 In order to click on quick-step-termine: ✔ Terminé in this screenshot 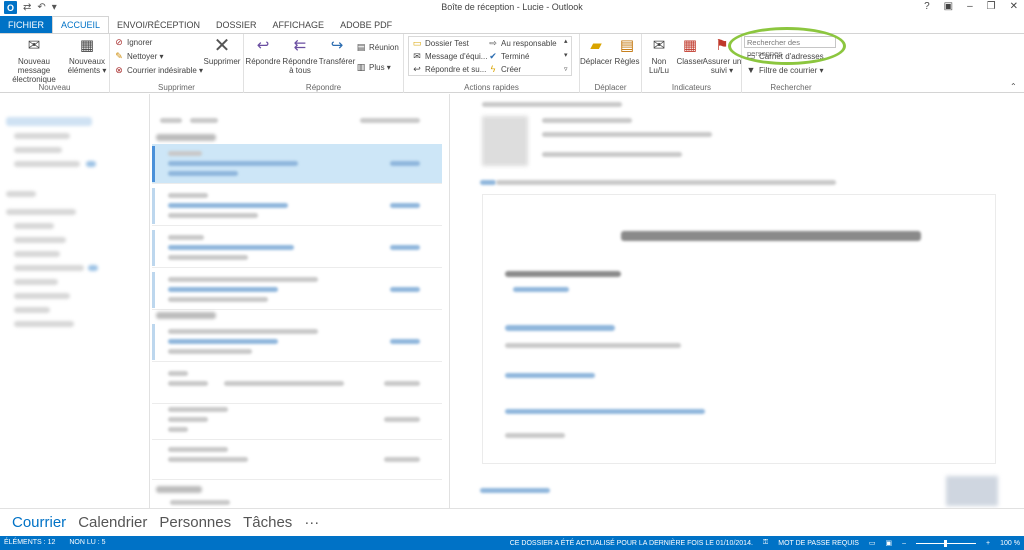, I will do `click(508, 56)`.